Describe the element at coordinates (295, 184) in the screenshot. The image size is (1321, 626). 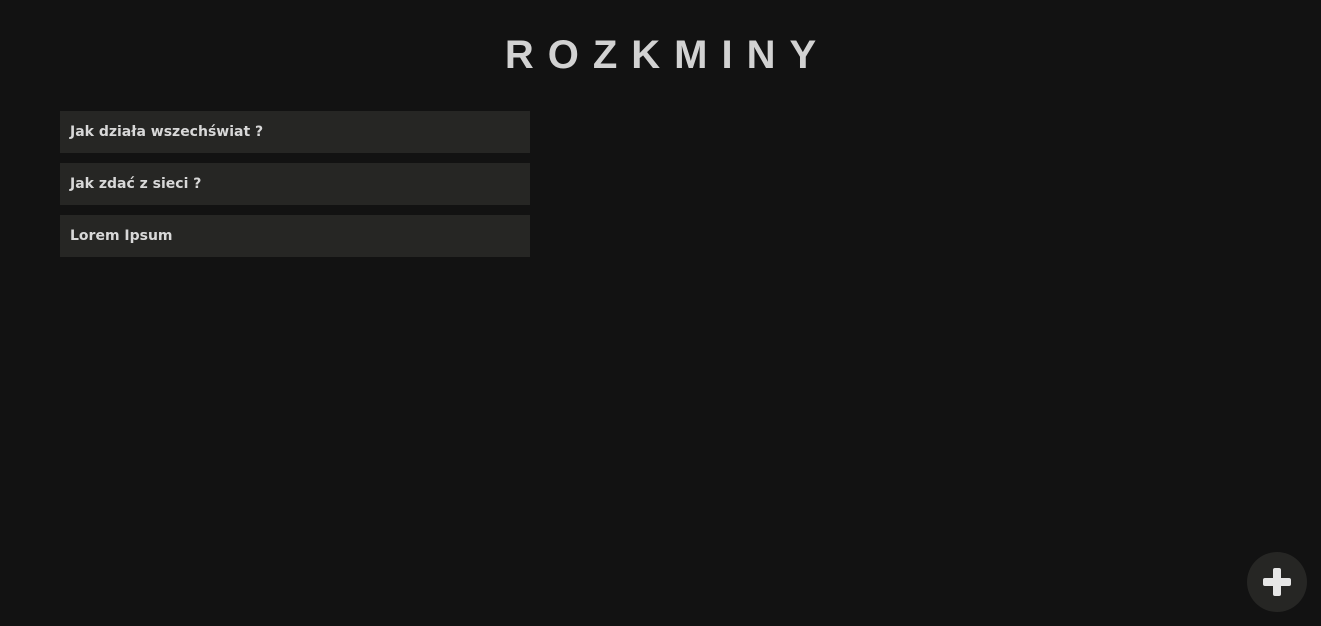
I see `topic-item-2: Jak zdać z sieci ?` at that location.